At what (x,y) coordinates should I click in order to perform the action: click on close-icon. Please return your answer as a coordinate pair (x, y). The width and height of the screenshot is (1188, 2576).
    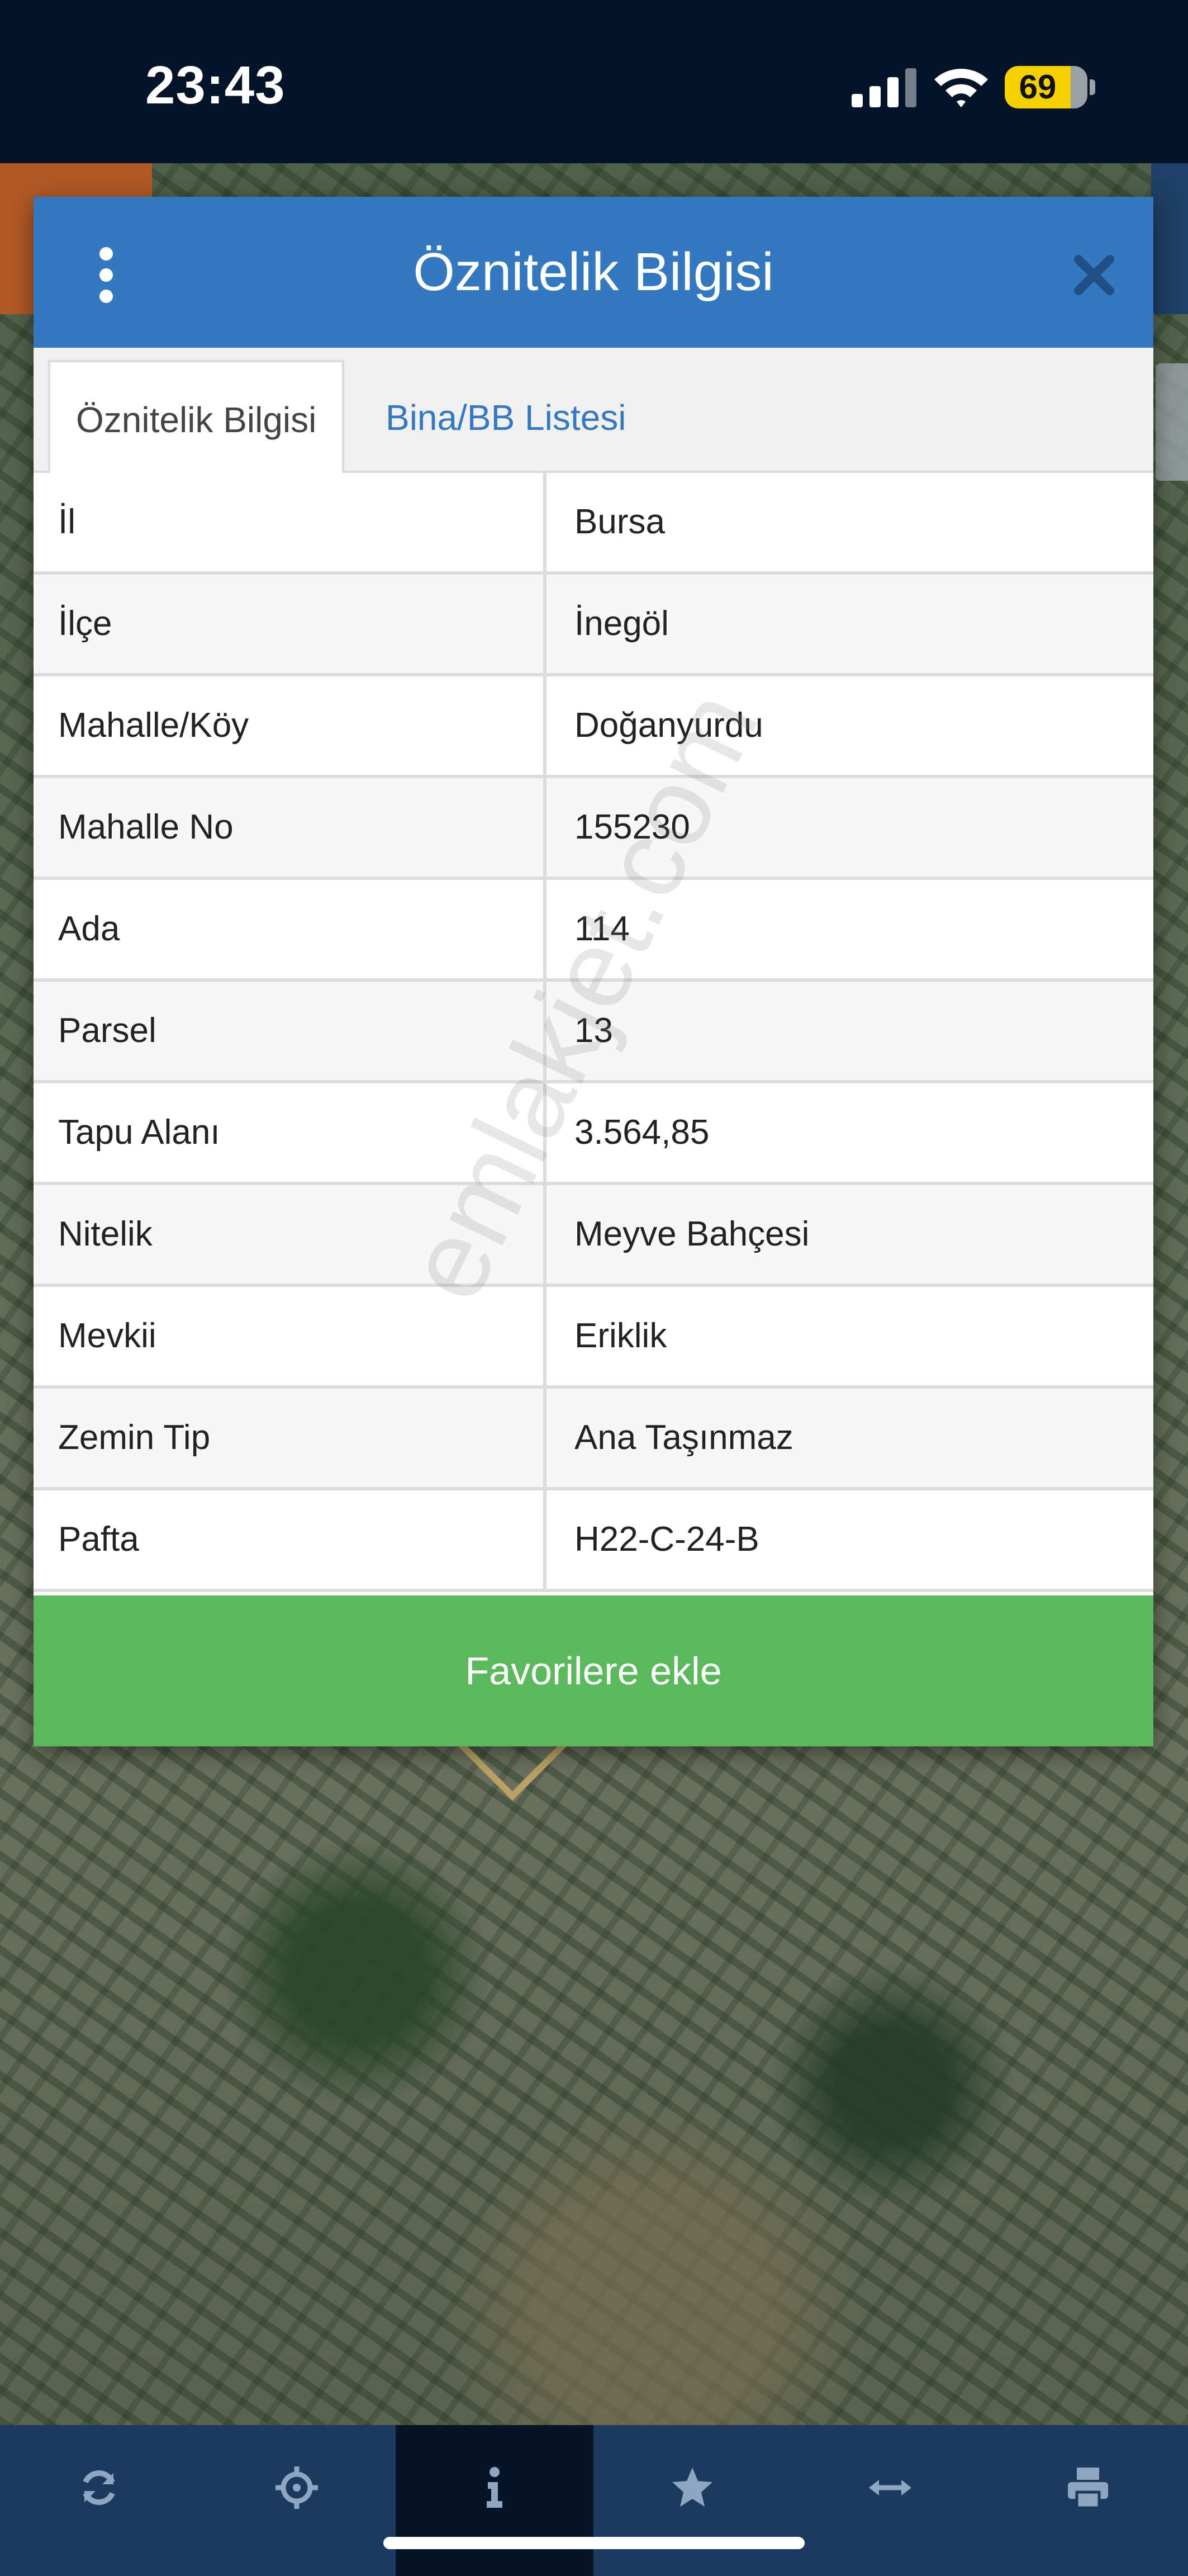
    Looking at the image, I should click on (1094, 275).